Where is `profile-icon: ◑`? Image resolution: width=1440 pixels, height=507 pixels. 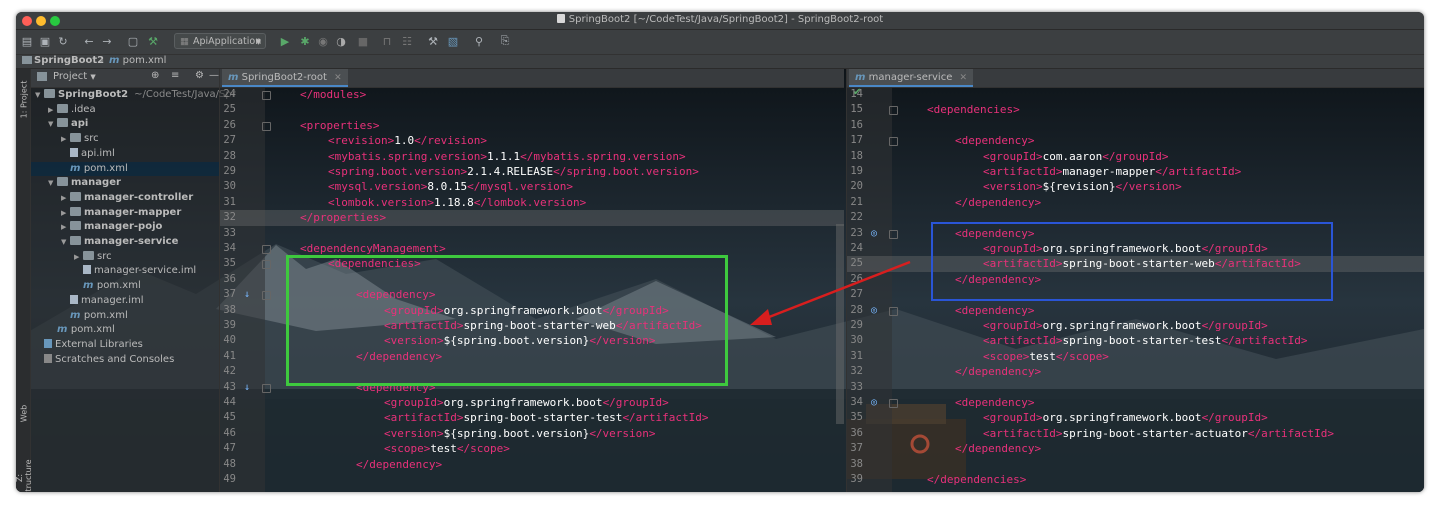 profile-icon: ◑ is located at coordinates (341, 41).